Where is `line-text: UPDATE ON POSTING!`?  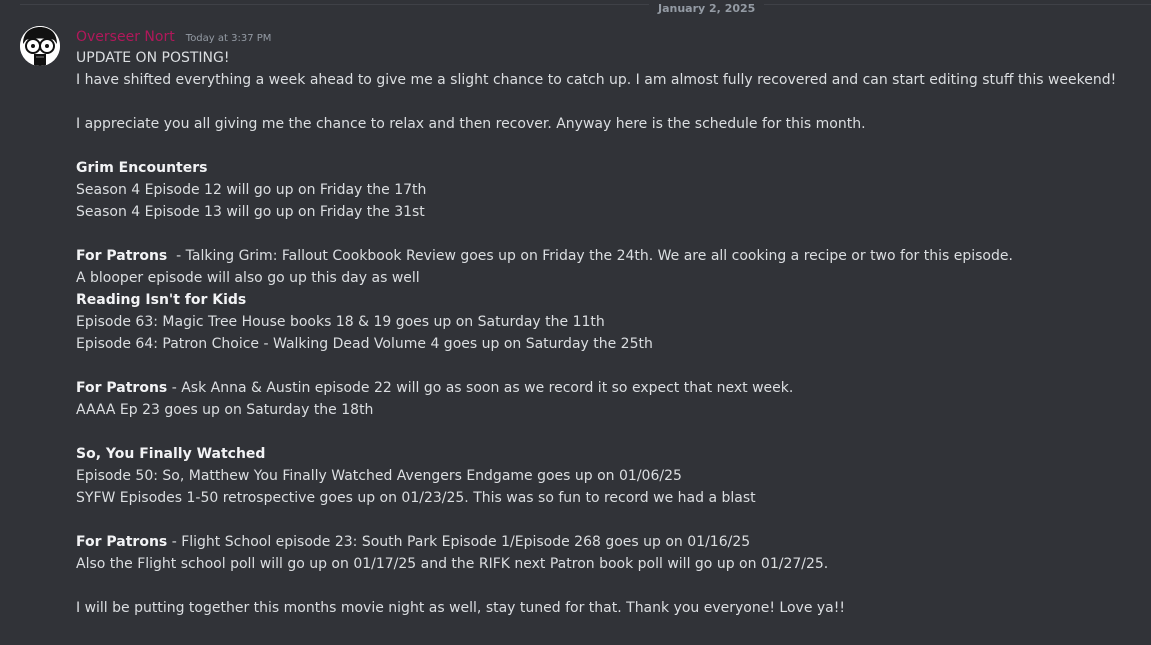
line-text: UPDATE ON POSTING! is located at coordinates (153, 58).